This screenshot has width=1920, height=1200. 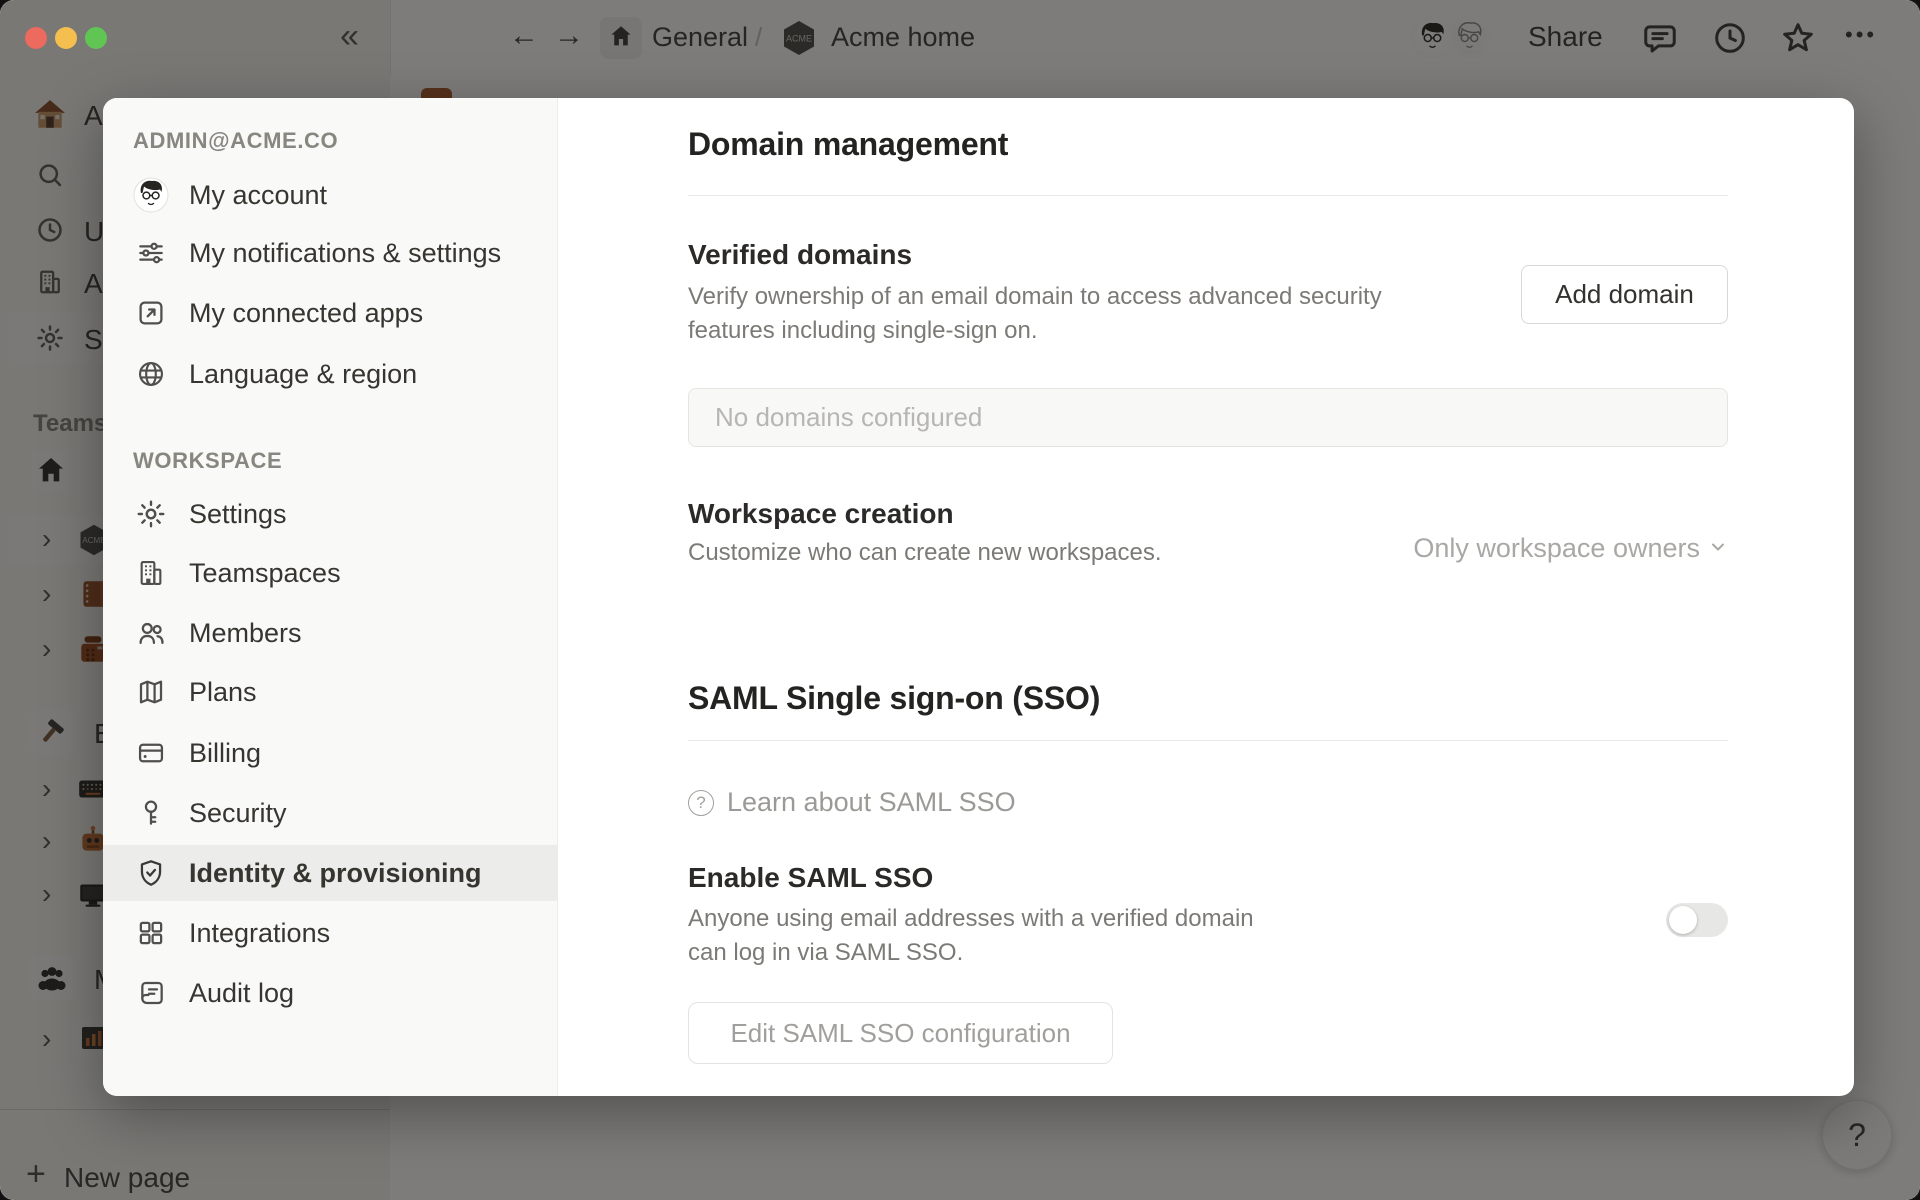 I want to click on enable-saml-toggle, so click(x=1697, y=920).